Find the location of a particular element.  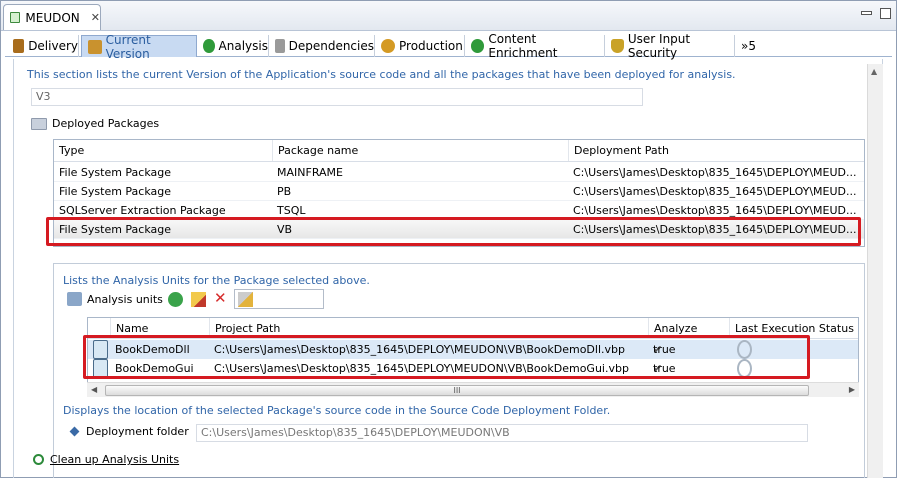

cell-package-name: PB is located at coordinates (284, 191).